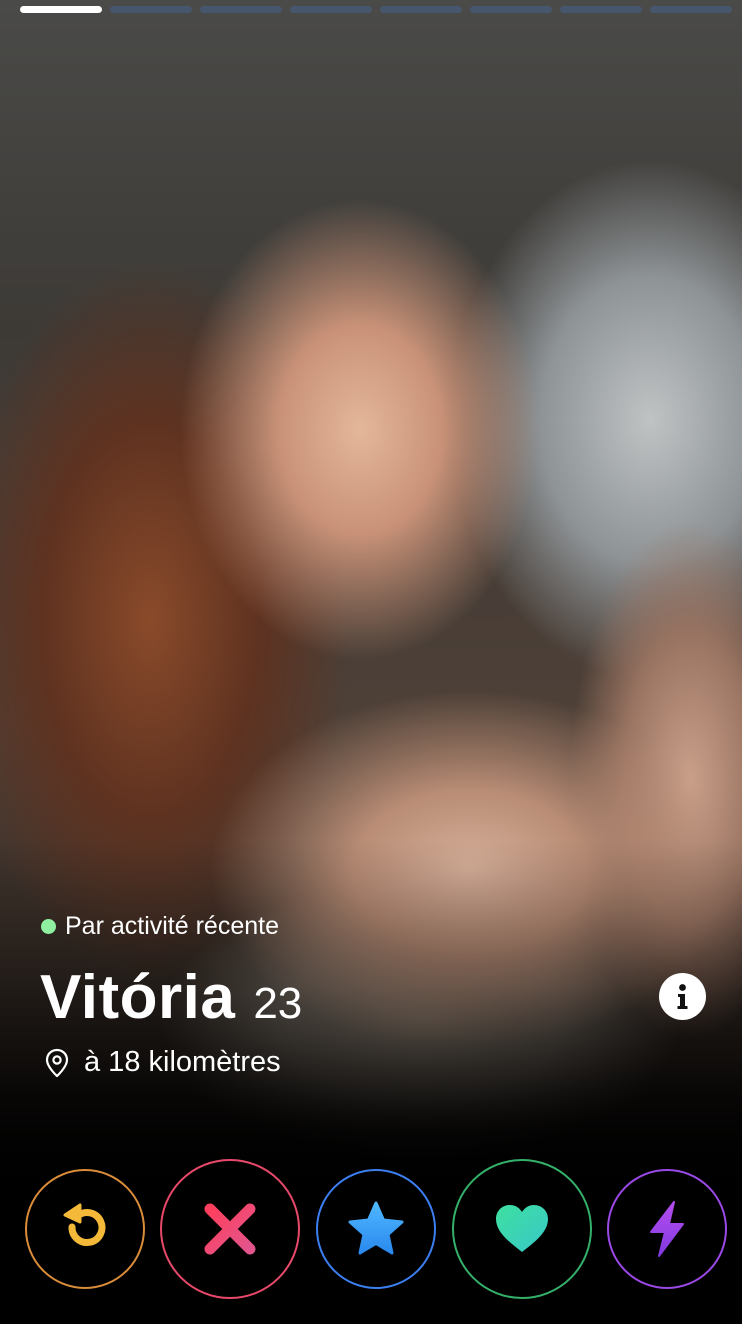 Image resolution: width=742 pixels, height=1324 pixels. Describe the element at coordinates (48, 926) in the screenshot. I see `online-dot` at that location.